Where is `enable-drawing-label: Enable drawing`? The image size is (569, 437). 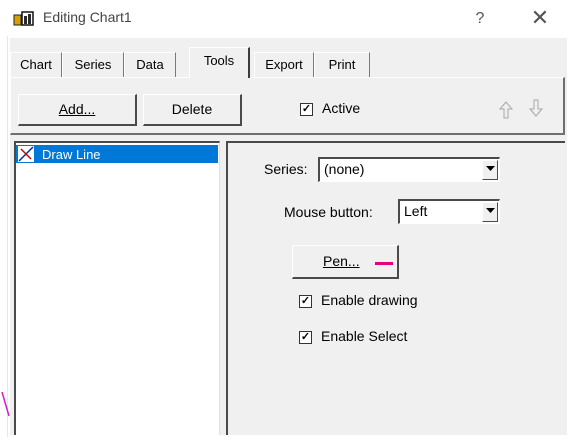 enable-drawing-label: Enable drawing is located at coordinates (369, 300).